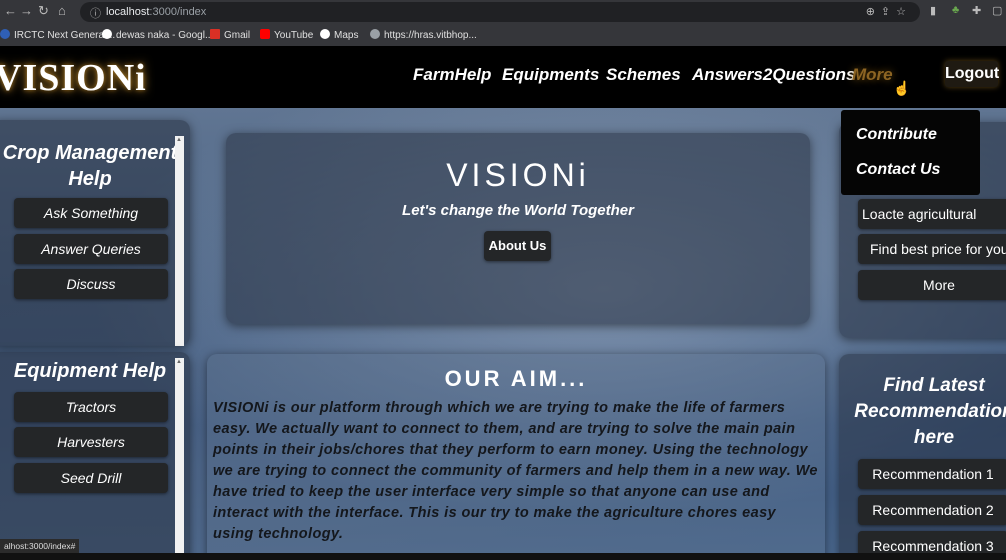  Describe the element at coordinates (43, 11) in the screenshot. I see `reload-icon: ↻` at that location.